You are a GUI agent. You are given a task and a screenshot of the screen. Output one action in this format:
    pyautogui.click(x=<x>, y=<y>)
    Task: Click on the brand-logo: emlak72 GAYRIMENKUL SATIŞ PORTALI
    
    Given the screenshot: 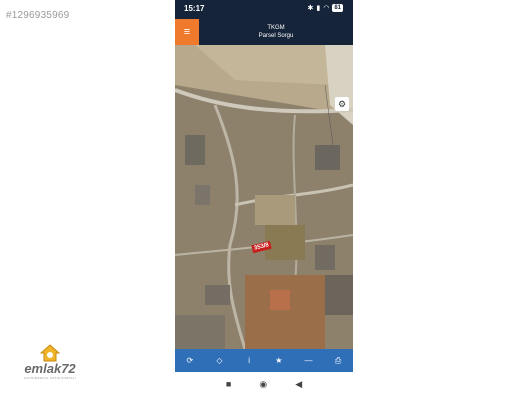 What is the action you would take?
    pyautogui.click(x=50, y=362)
    